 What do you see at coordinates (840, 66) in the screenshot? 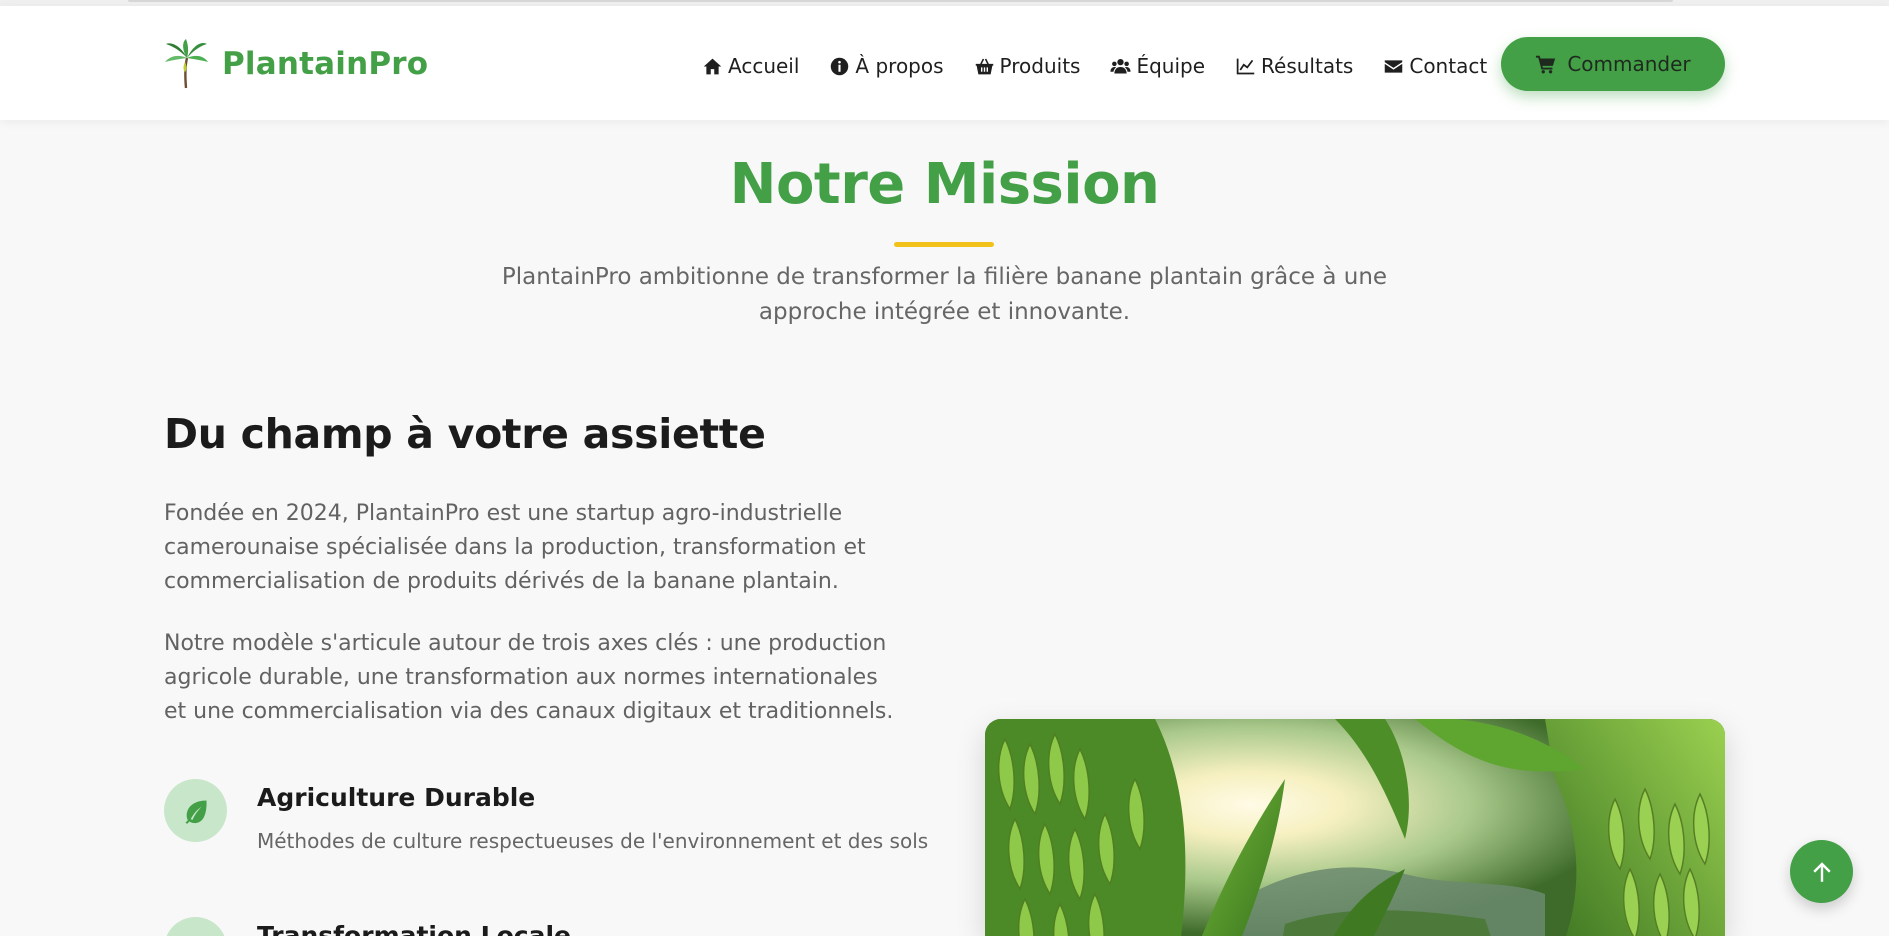
I see `info-circle-icon` at bounding box center [840, 66].